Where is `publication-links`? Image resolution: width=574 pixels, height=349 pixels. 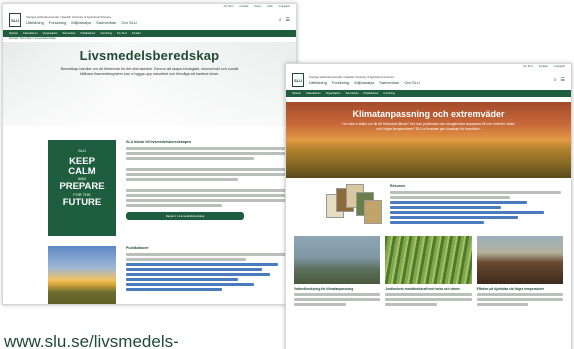 publication-links is located at coordinates (206, 277).